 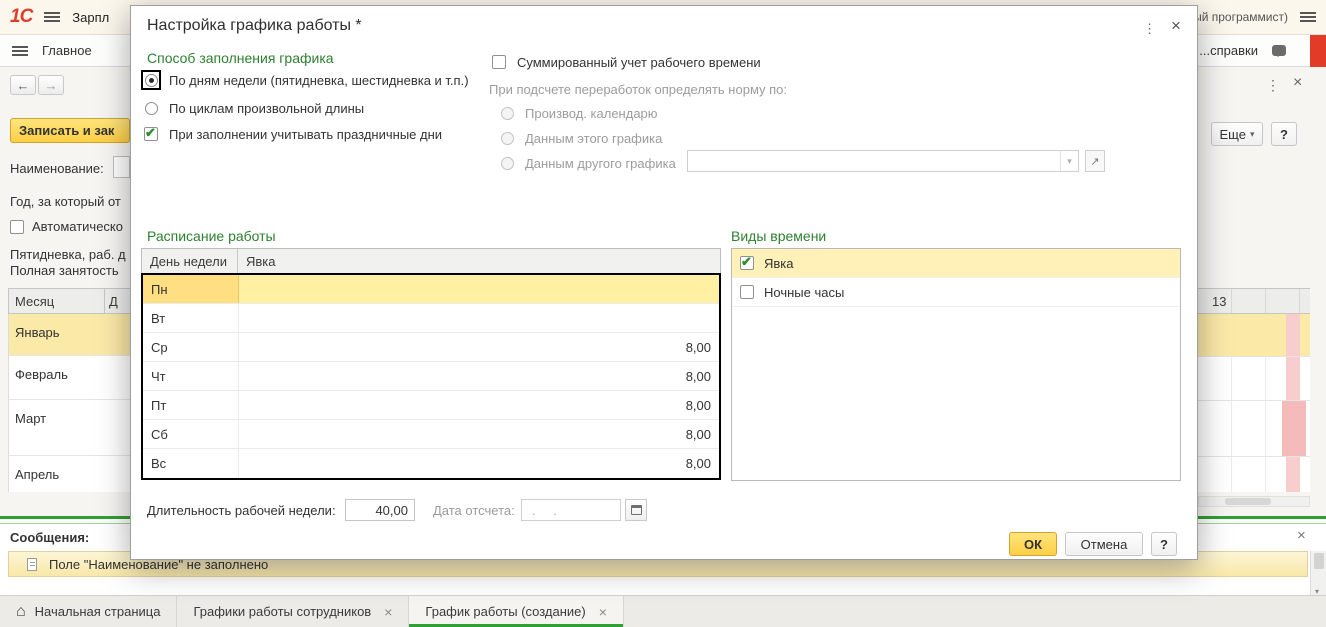 What do you see at coordinates (516, 611) in the screenshot?
I see `tab-schedule-new: График работы (создание) ×` at bounding box center [516, 611].